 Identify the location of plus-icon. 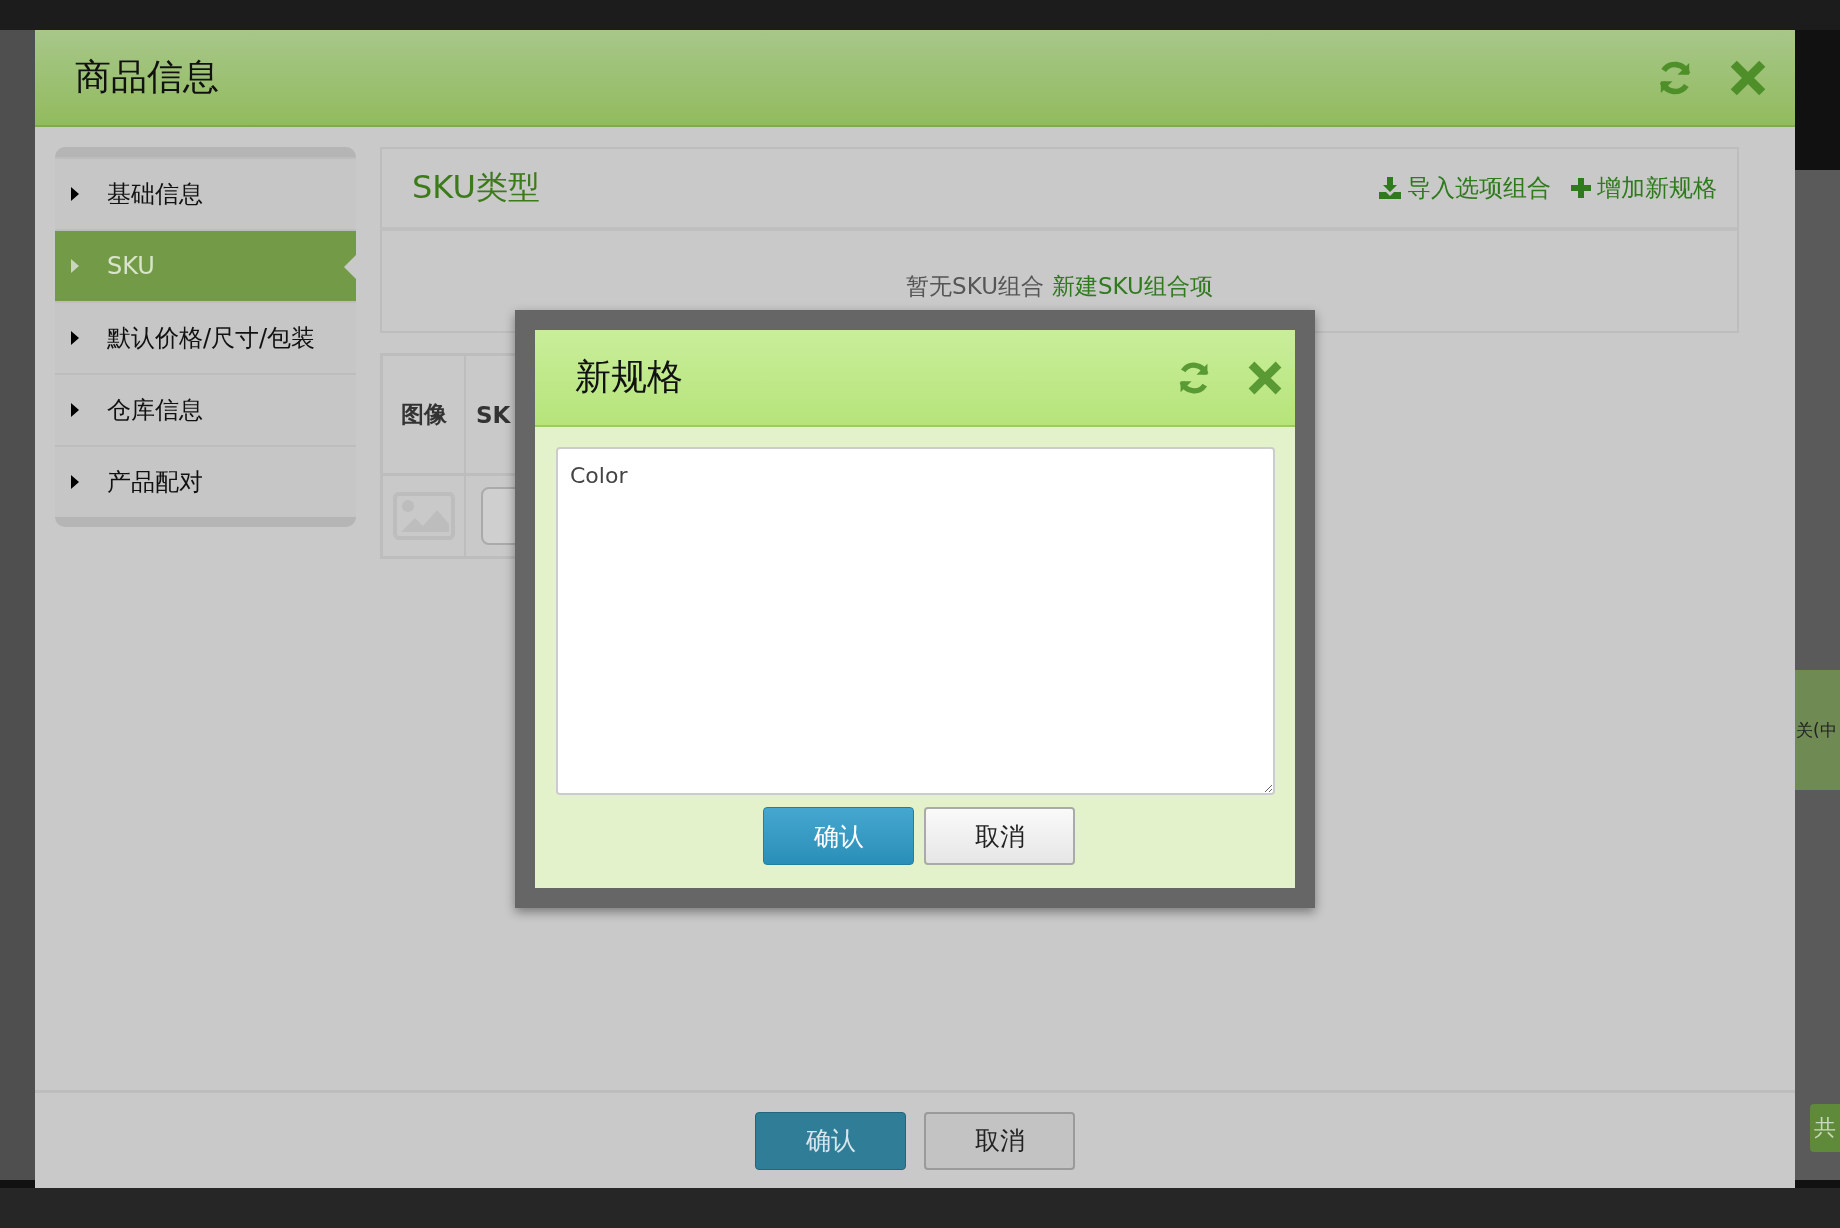
(1581, 188).